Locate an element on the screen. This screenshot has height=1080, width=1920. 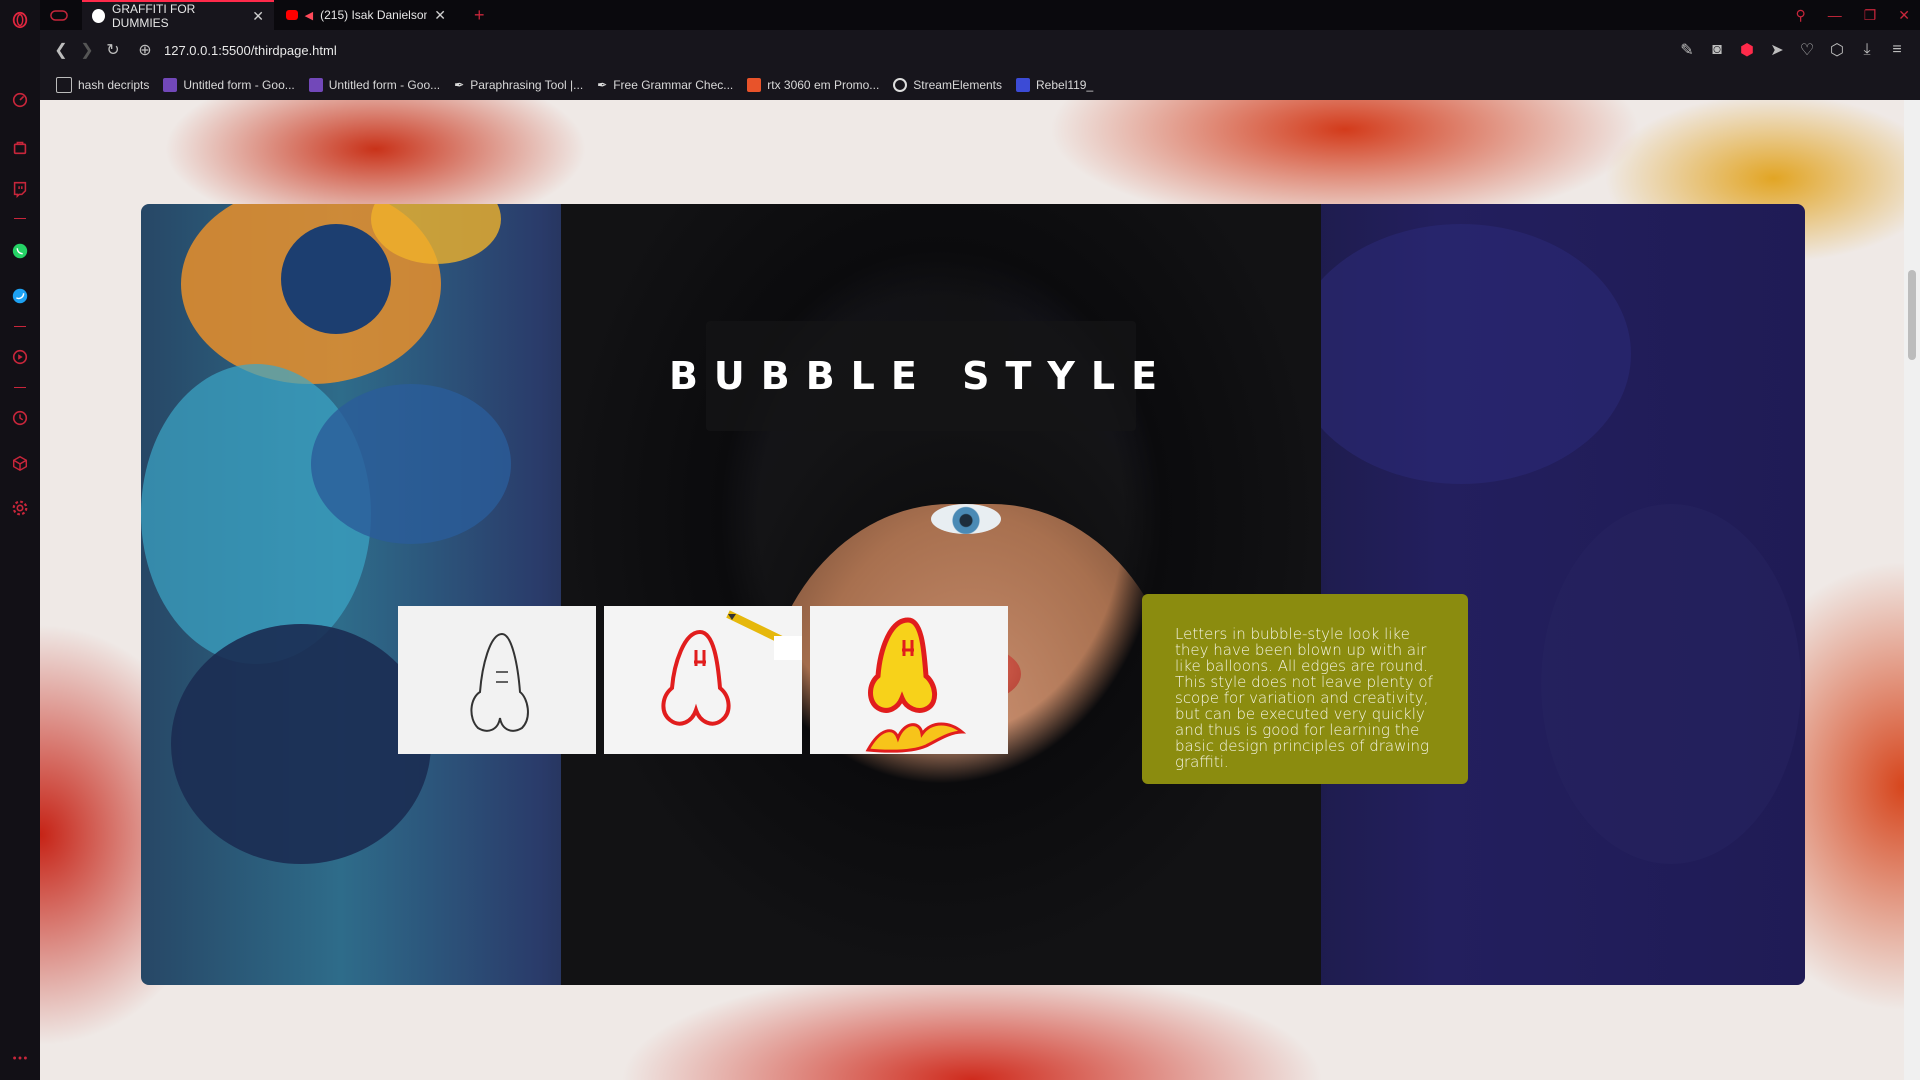
more-options-icon is located at coordinates (20, 1058).